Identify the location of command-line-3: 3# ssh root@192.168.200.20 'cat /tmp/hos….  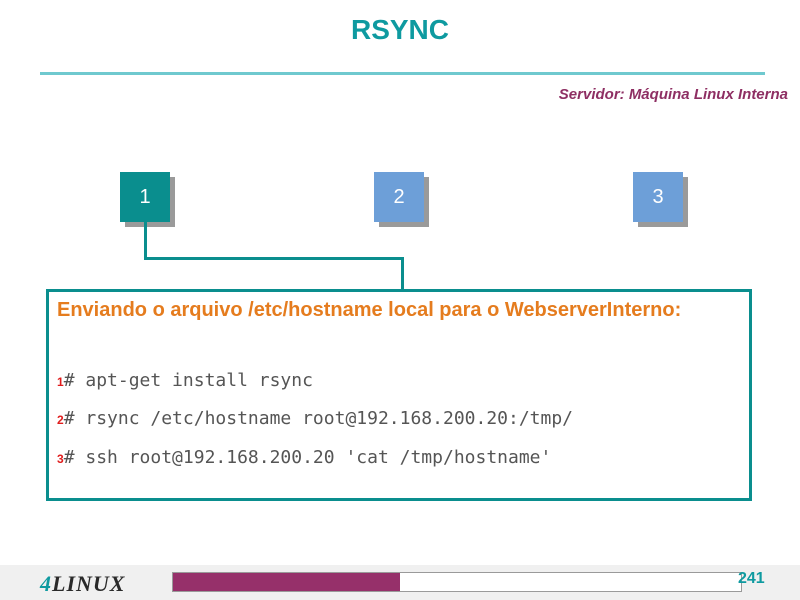
(304, 457).